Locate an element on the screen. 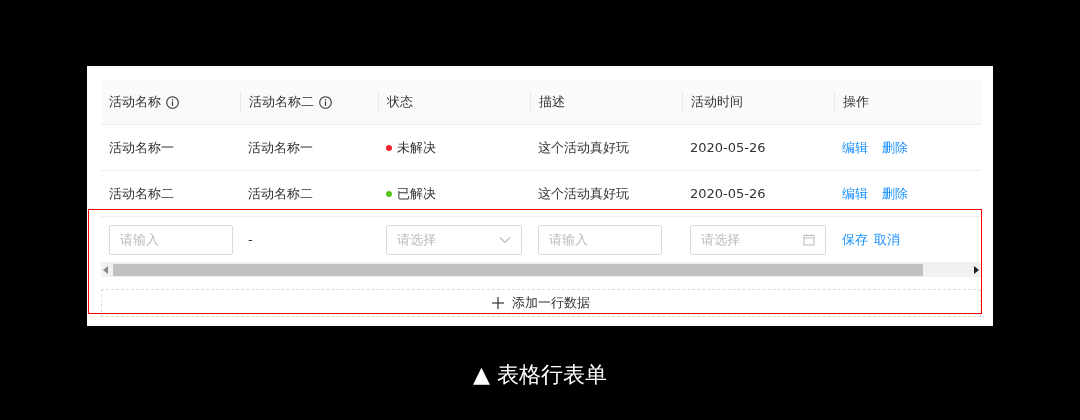 The width and height of the screenshot is (1080, 420). status-label: 已解决 is located at coordinates (416, 193).